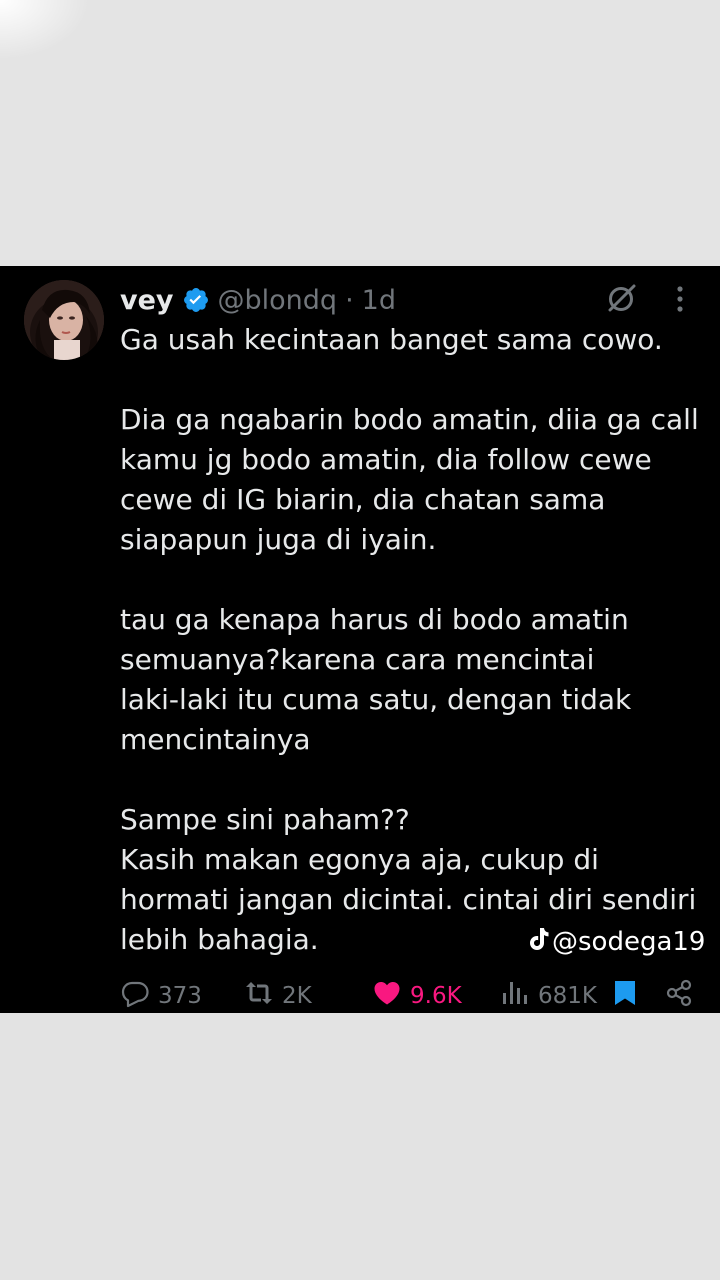 The width and height of the screenshot is (720, 1280). I want to click on text-line: Kasih makan egonya aja, cukup di, so click(359, 859).